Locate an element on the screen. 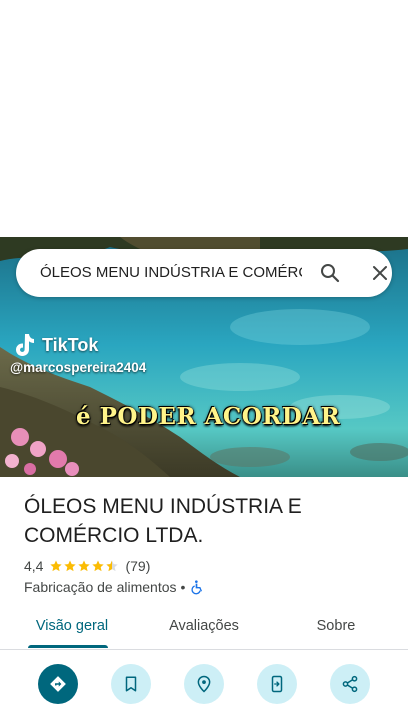 The width and height of the screenshot is (408, 714). wheelchair-icon is located at coordinates (197, 587).